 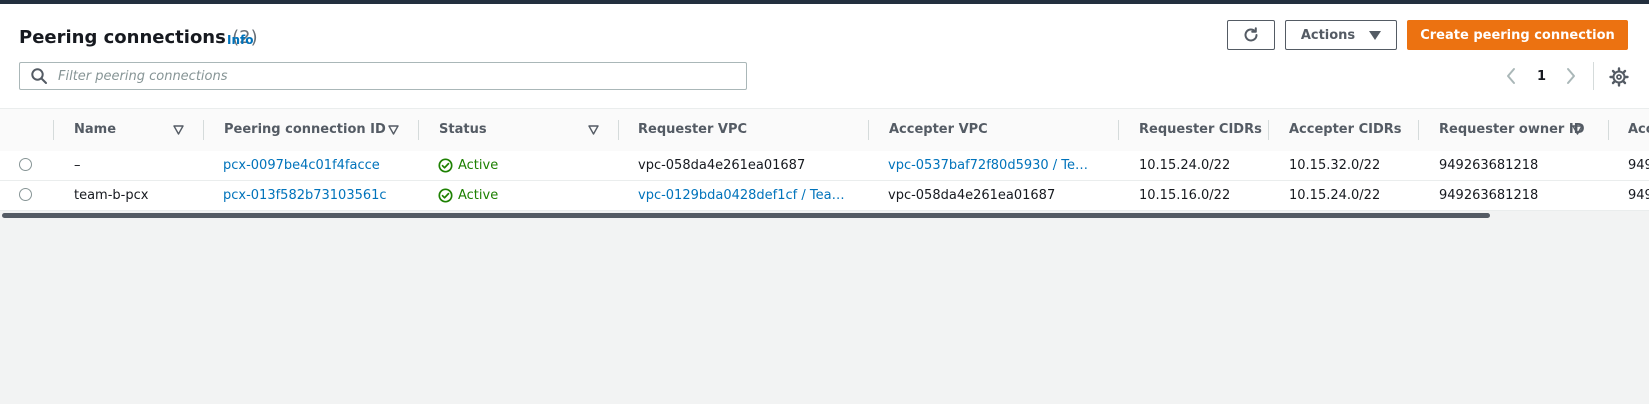 What do you see at coordinates (1619, 77) in the screenshot?
I see `gear-icon` at bounding box center [1619, 77].